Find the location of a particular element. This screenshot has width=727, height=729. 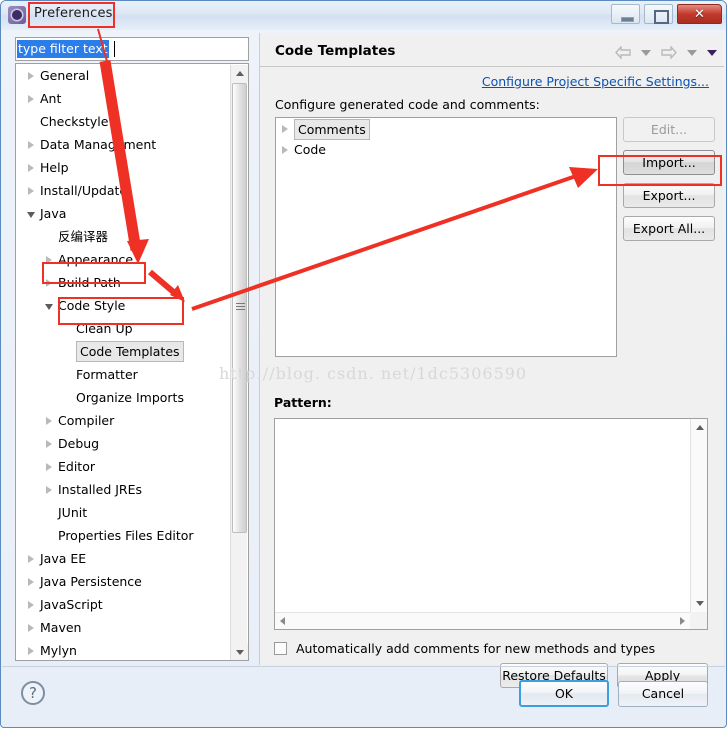

sidebar-item-code-style: Code Style is located at coordinates (132, 305).